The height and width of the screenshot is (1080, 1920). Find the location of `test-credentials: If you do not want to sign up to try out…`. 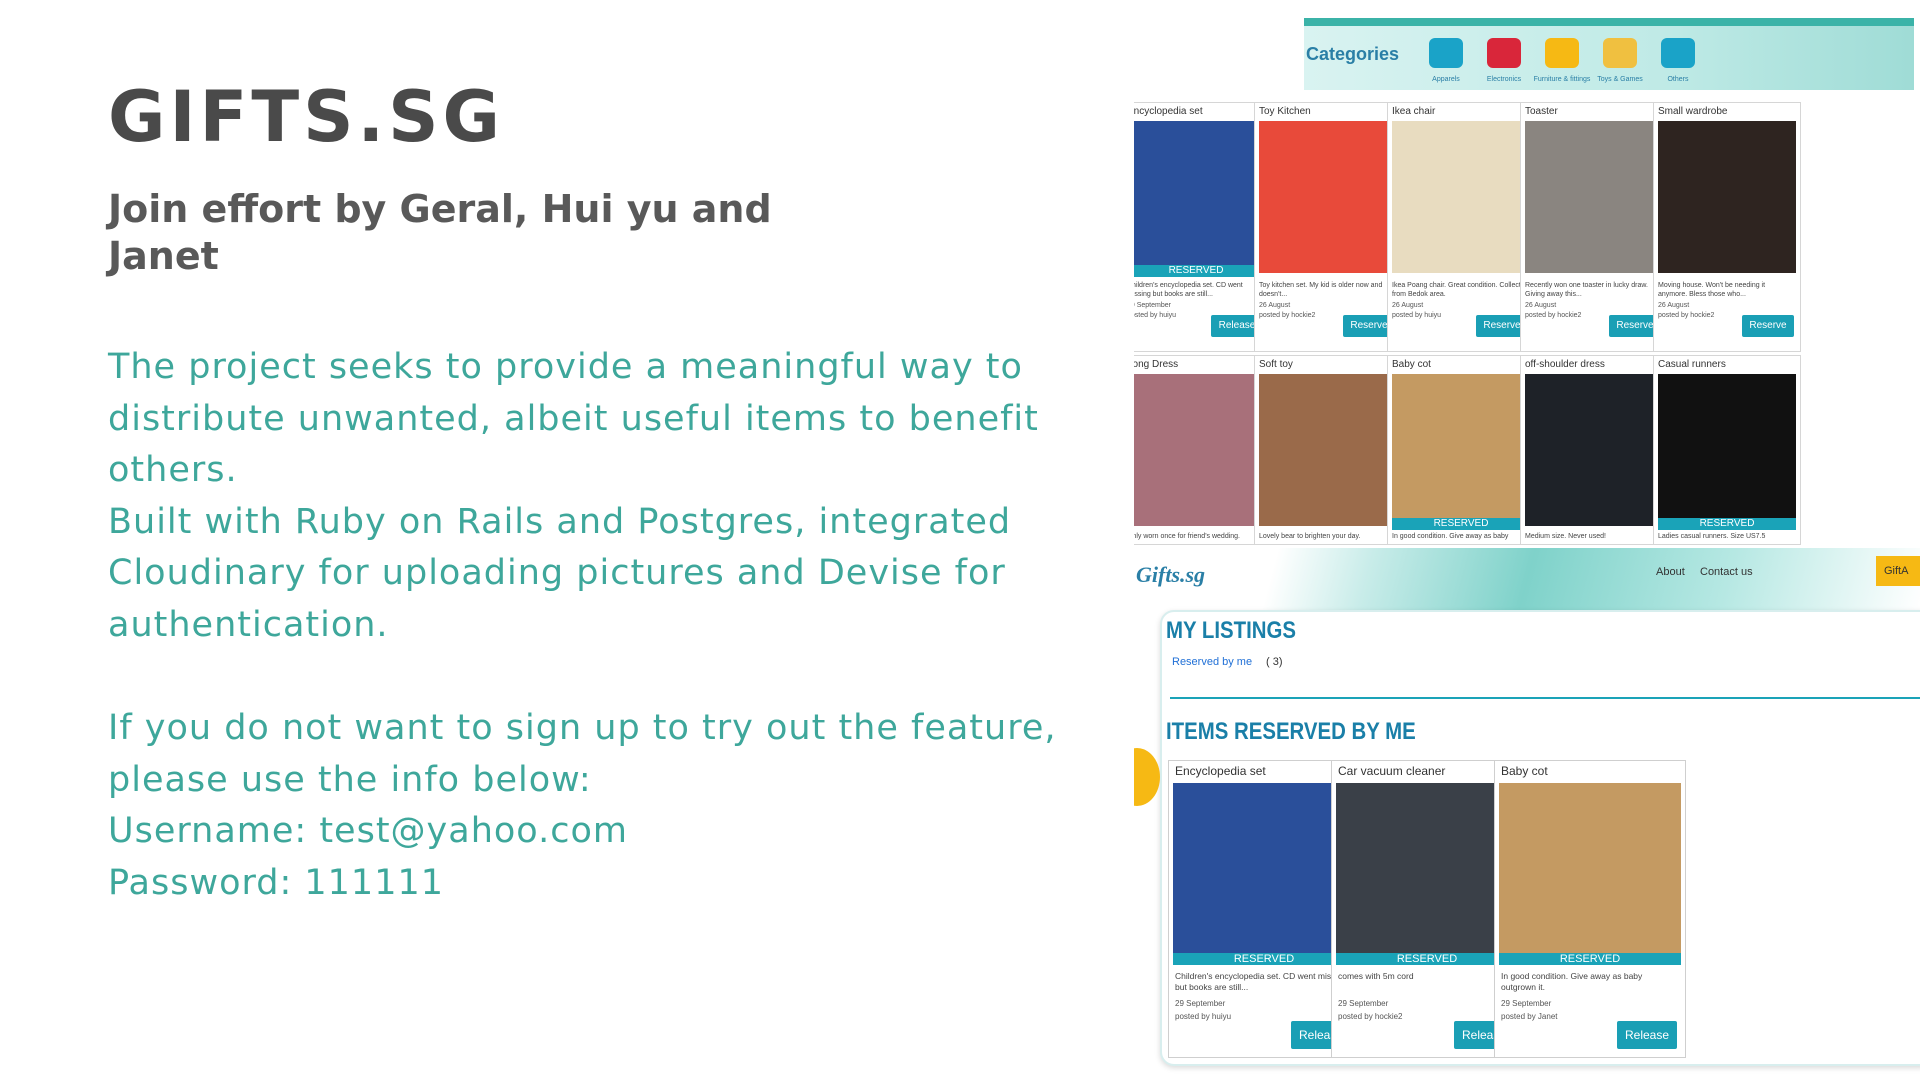

test-credentials: If you do not want to sign up to try out… is located at coordinates (598, 806).